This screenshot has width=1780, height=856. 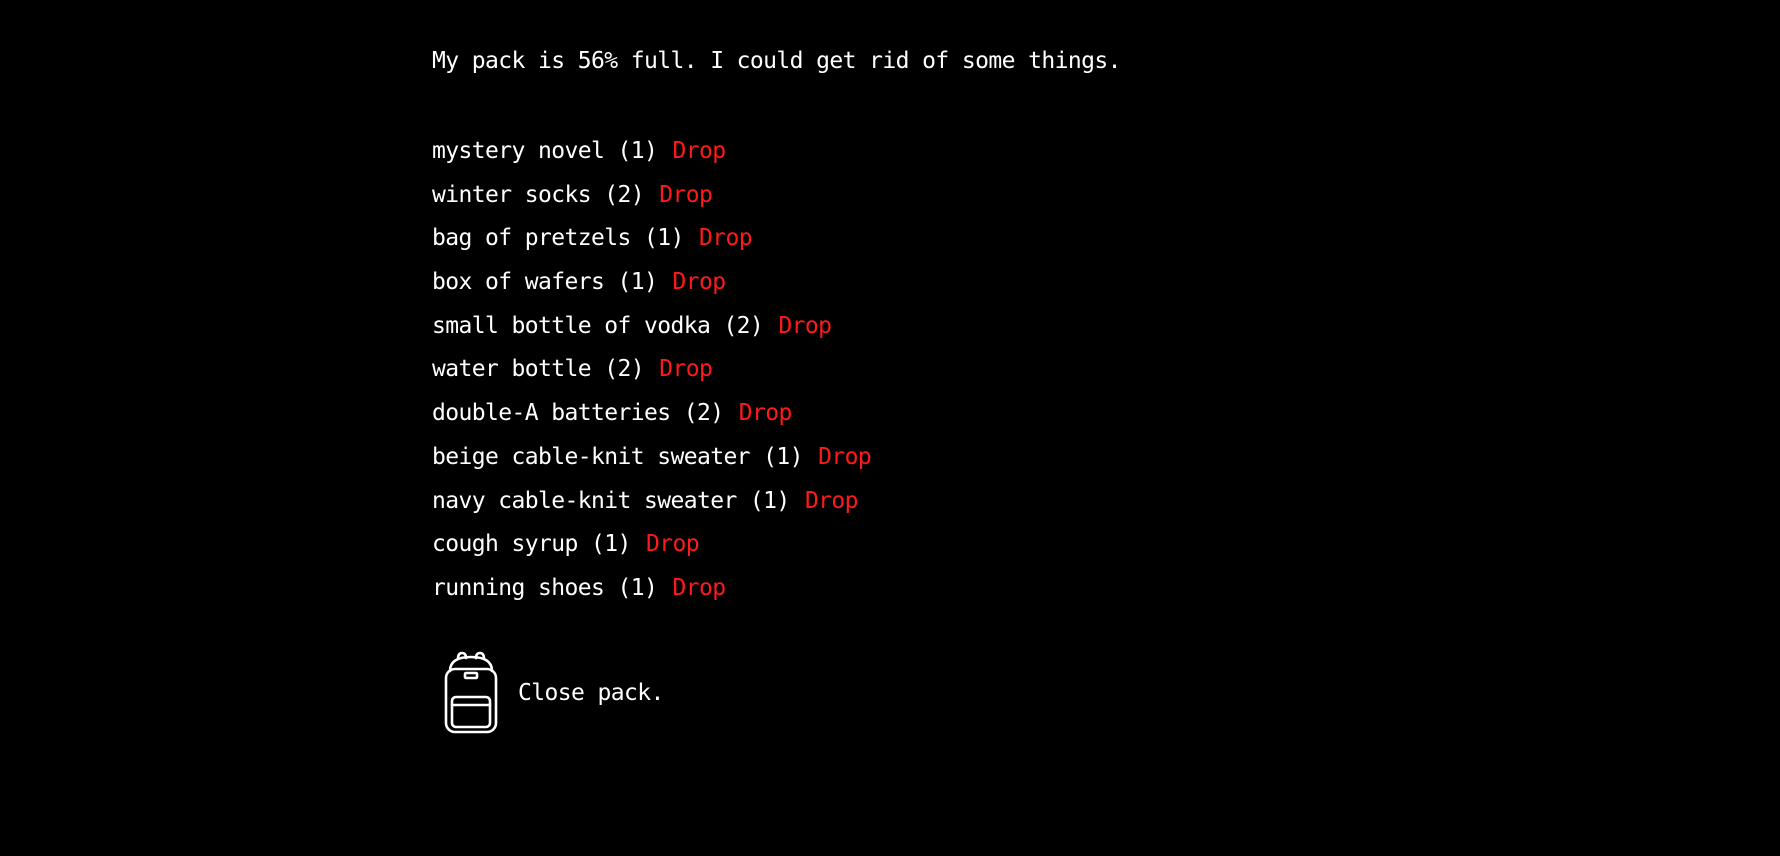 What do you see at coordinates (882, 458) in the screenshot?
I see `list-item: beige cable-knit sweater (1) Drop` at bounding box center [882, 458].